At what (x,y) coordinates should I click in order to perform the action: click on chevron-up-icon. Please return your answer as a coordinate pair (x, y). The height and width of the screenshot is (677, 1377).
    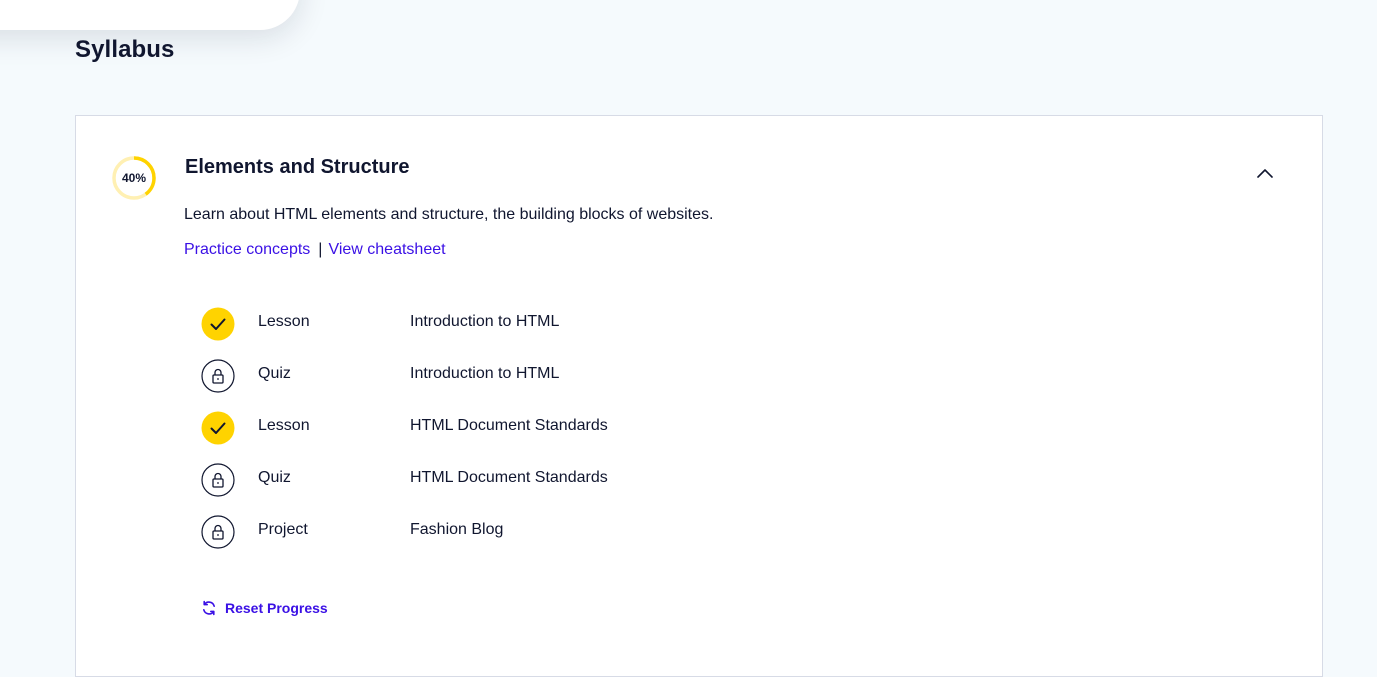
    Looking at the image, I should click on (1265, 173).